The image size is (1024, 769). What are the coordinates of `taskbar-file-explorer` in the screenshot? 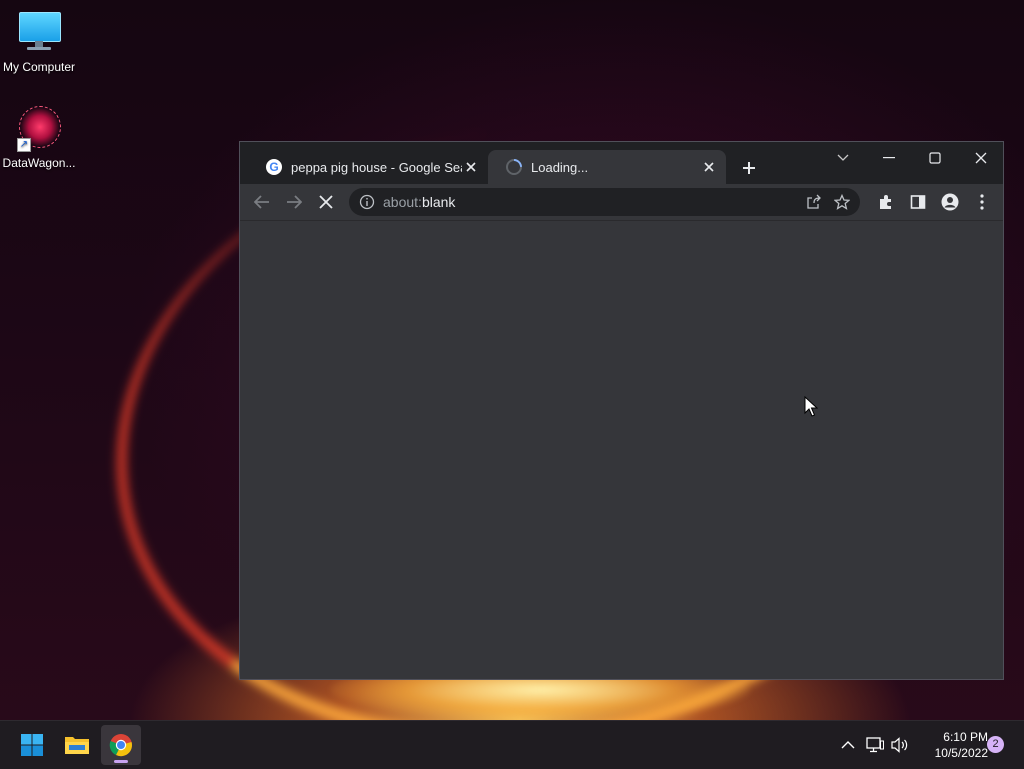 It's located at (77, 745).